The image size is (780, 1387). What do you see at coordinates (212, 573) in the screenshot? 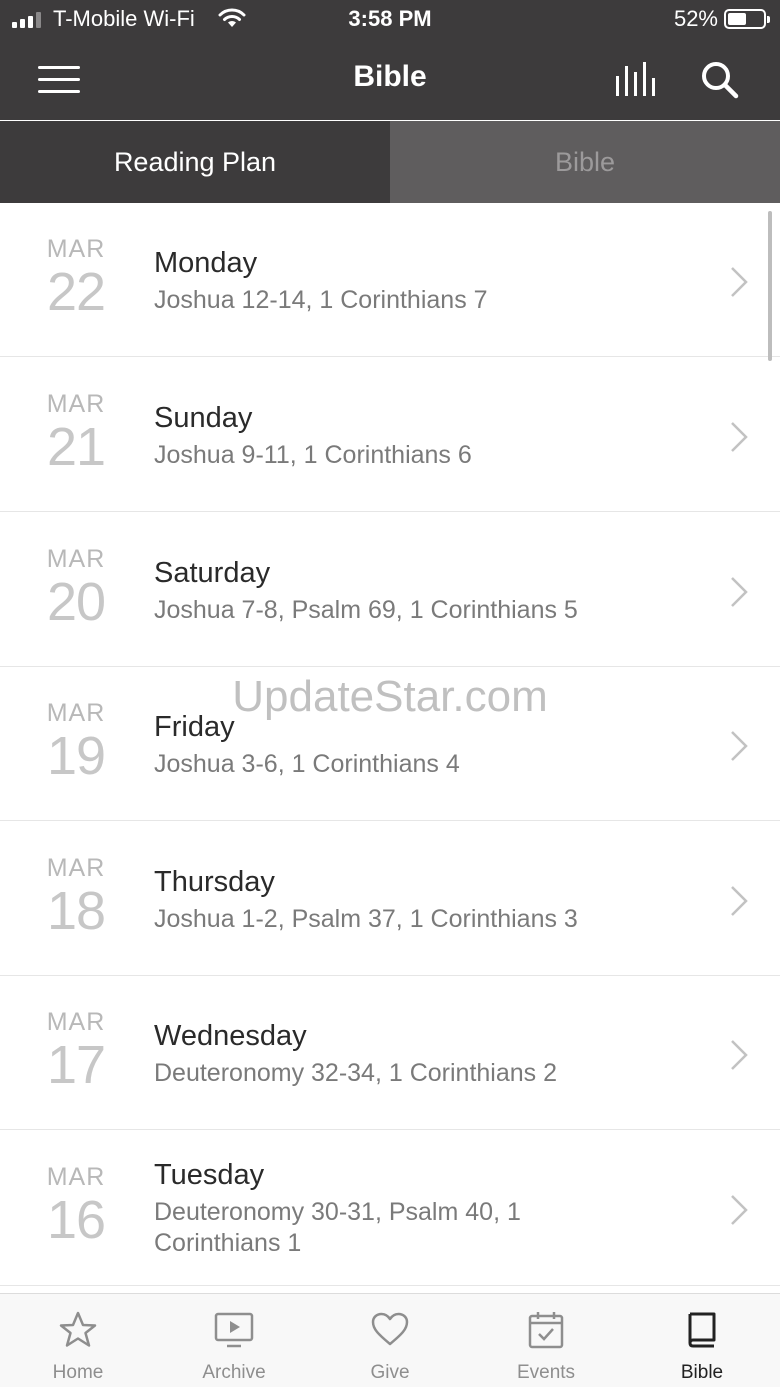
I see `reading-weekday: Saturday` at bounding box center [212, 573].